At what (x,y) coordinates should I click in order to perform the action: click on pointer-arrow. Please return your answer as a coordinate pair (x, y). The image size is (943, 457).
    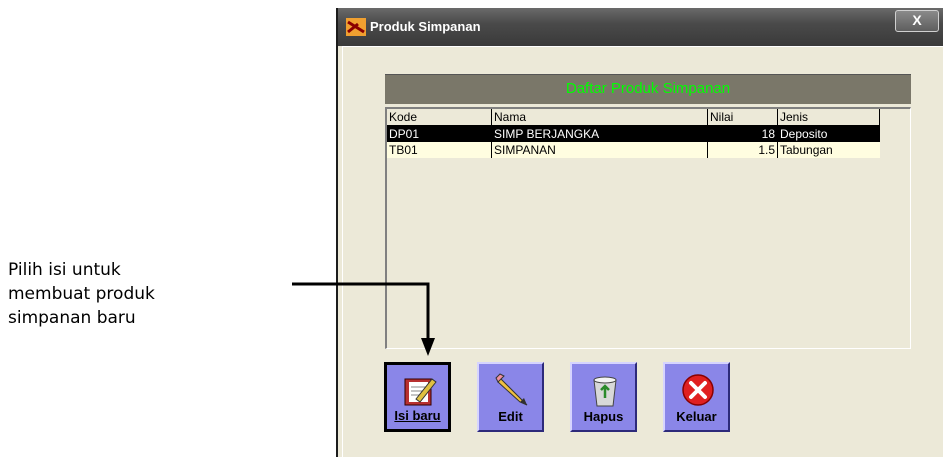
    Looking at the image, I should click on (363, 319).